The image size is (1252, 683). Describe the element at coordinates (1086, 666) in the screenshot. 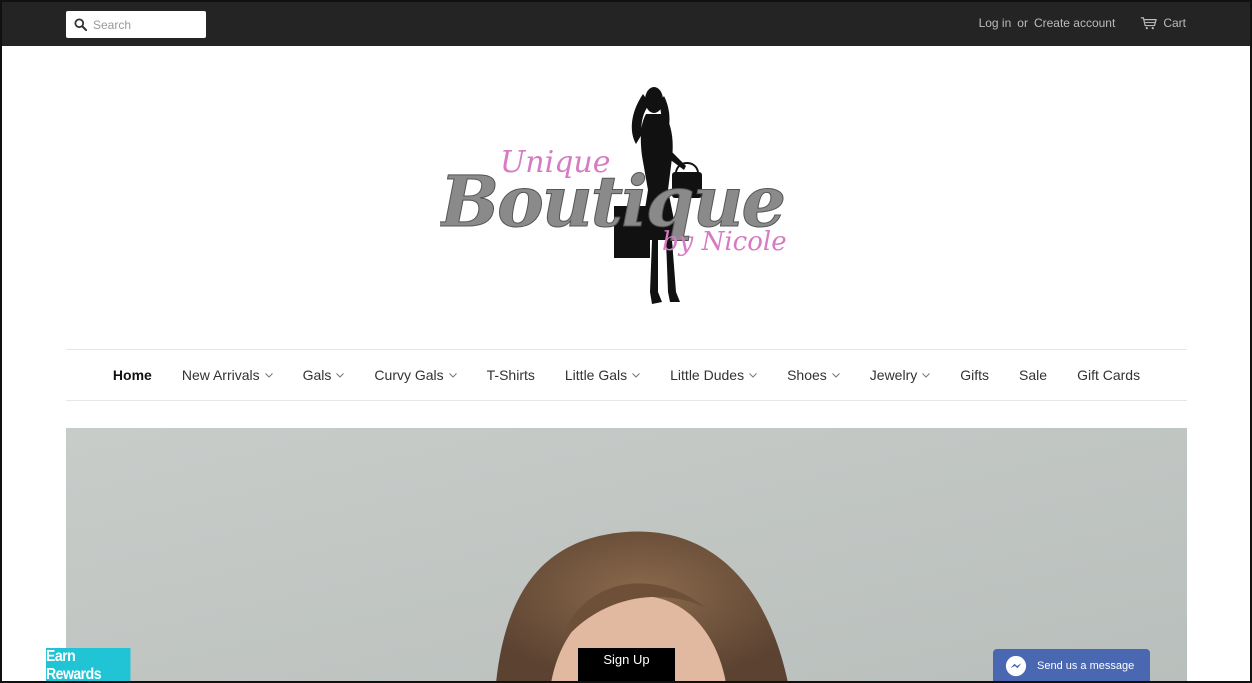

I see `messenger-label: Send us a message` at that location.